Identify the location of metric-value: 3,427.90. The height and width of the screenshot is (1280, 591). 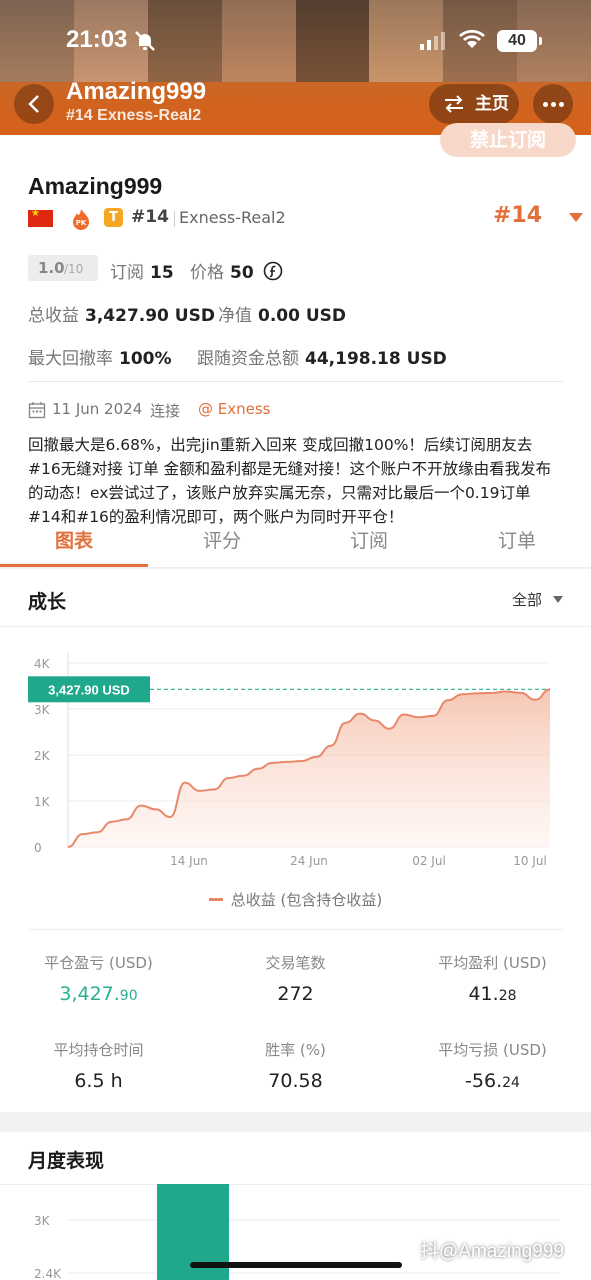
(98, 994).